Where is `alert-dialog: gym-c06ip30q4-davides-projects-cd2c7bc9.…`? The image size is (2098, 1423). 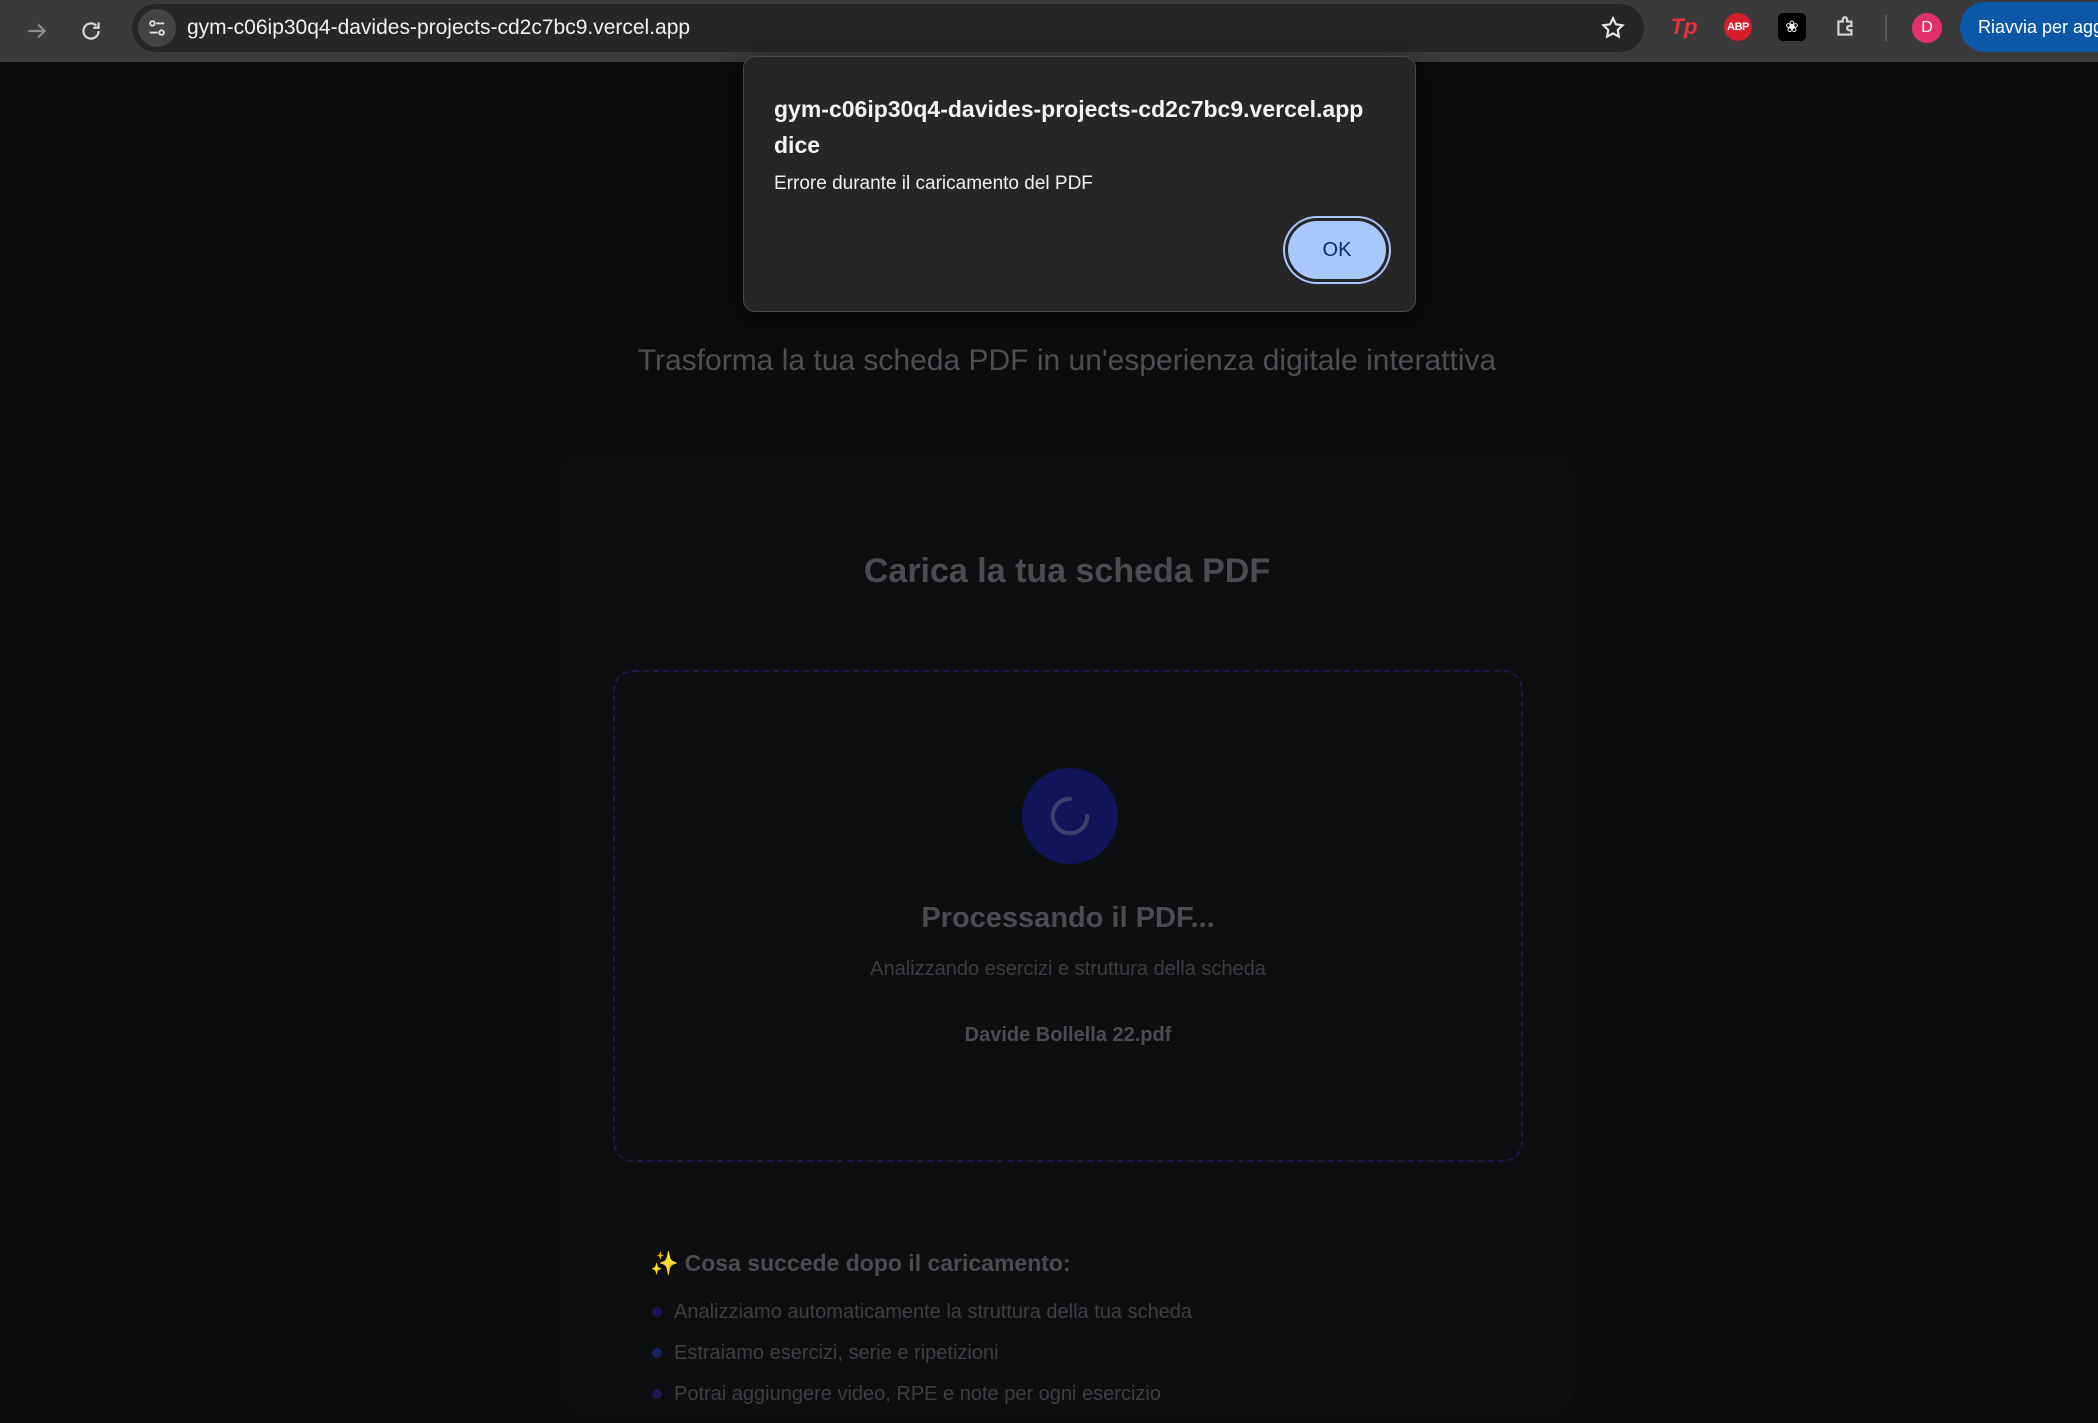 alert-dialog: gym-c06ip30q4-davides-projects-cd2c7bc9.… is located at coordinates (1079, 184).